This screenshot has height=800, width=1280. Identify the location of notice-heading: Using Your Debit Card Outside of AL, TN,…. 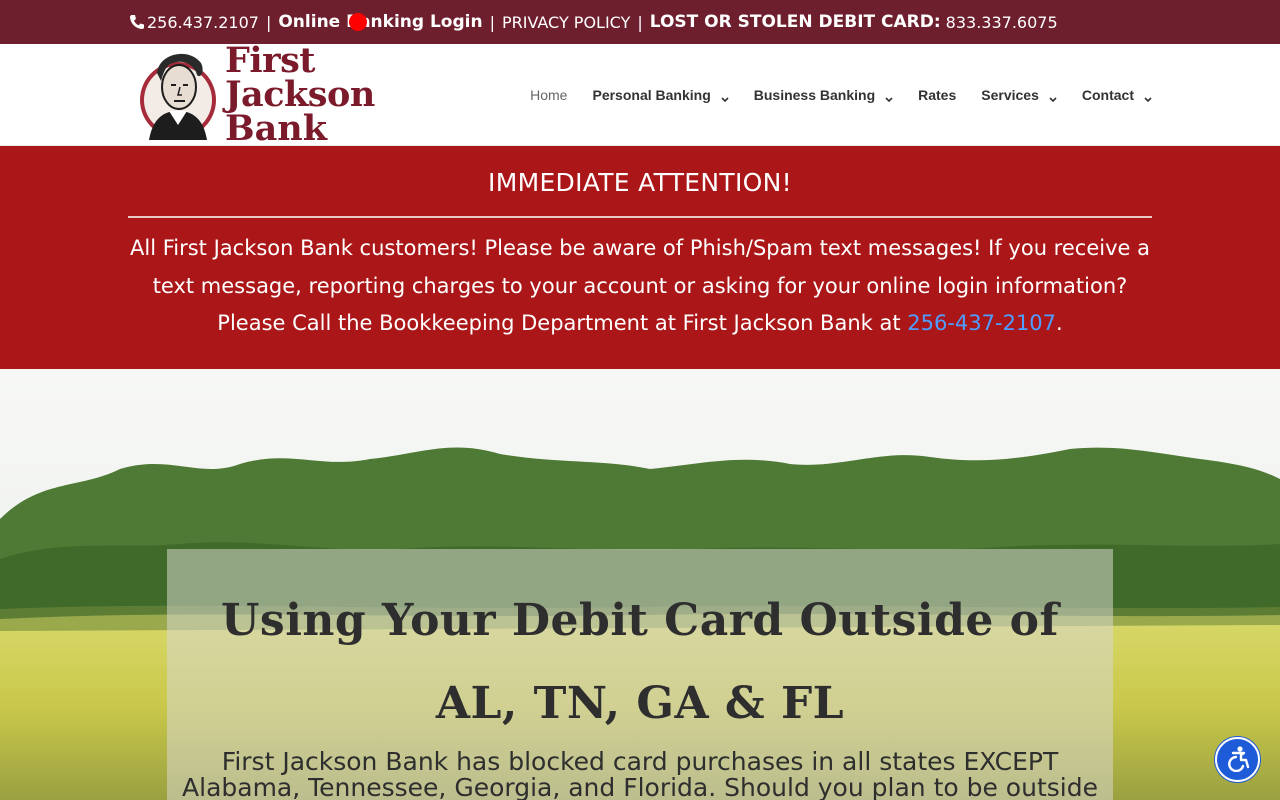
(640, 662).